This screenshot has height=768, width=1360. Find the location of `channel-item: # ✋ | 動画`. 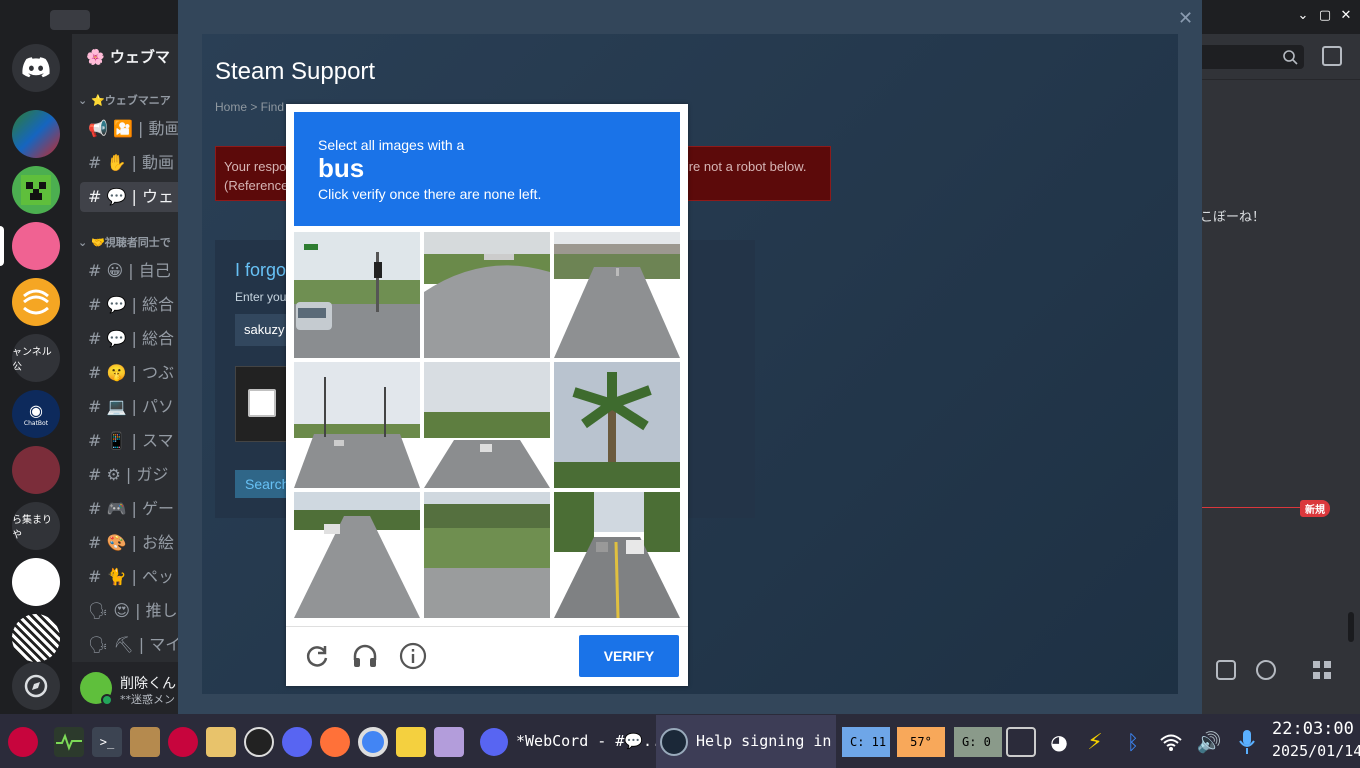

channel-item: # ✋ | 動画 is located at coordinates (129, 163).